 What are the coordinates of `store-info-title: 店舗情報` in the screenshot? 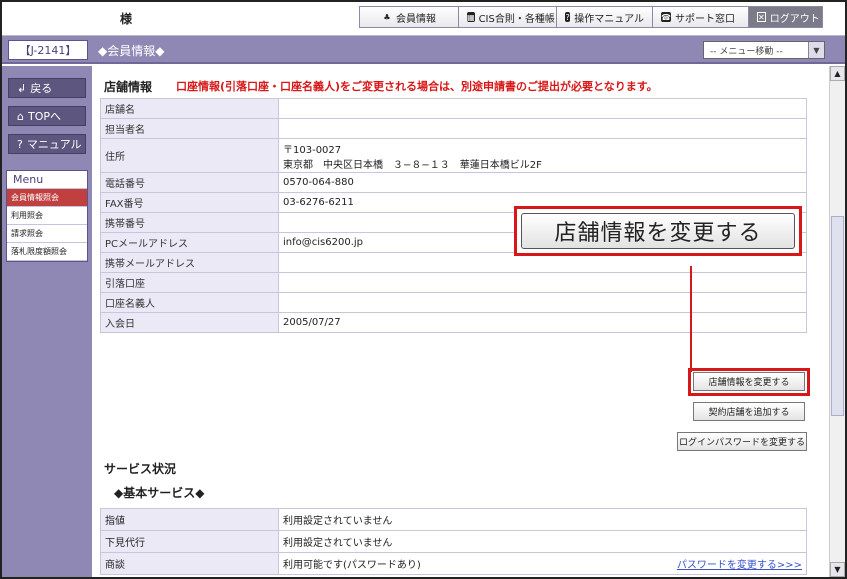 It's located at (128, 87).